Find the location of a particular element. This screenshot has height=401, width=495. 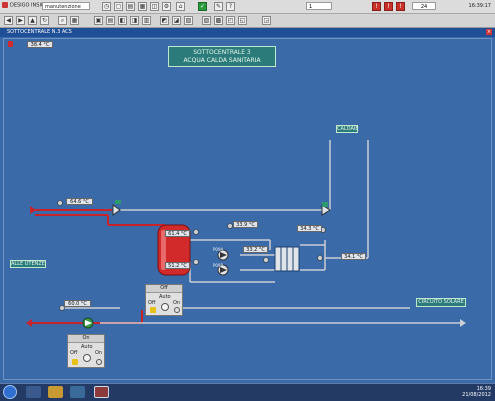

tray-date: 21/08/2012 is located at coordinates (476, 395).